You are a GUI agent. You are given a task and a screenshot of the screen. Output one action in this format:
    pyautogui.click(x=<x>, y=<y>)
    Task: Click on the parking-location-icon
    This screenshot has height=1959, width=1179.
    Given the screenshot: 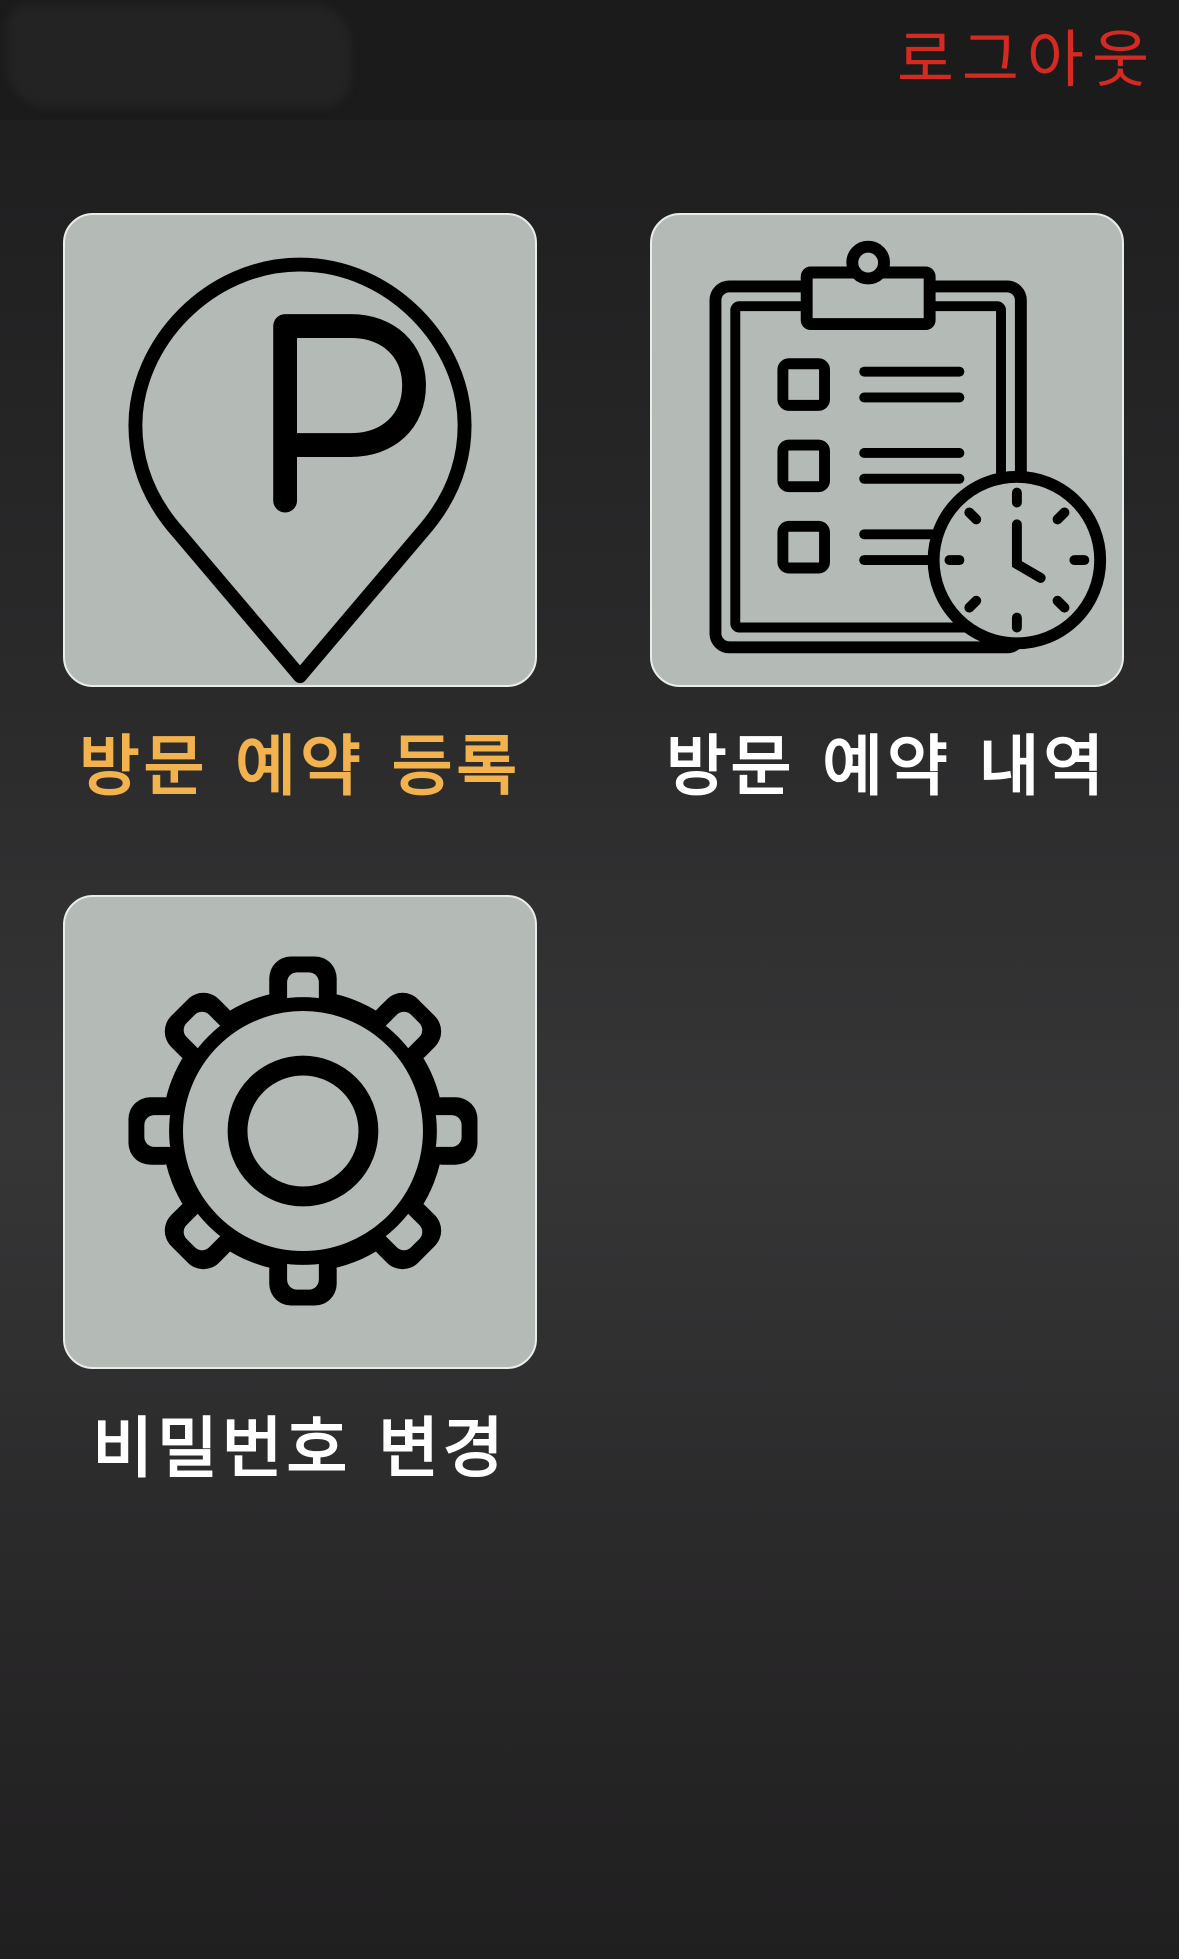 What is the action you would take?
    pyautogui.click(x=300, y=470)
    